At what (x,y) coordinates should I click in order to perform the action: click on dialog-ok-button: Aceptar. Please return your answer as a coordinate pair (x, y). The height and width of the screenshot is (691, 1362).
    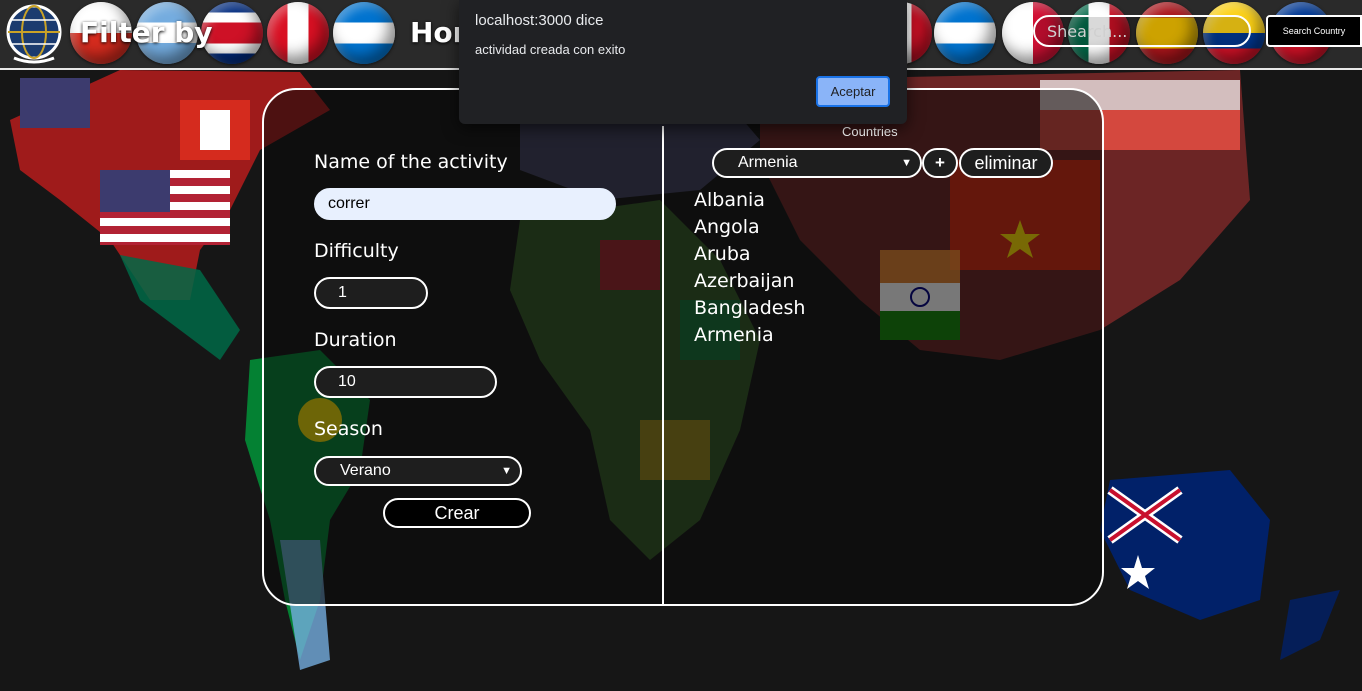
    Looking at the image, I should click on (853, 91).